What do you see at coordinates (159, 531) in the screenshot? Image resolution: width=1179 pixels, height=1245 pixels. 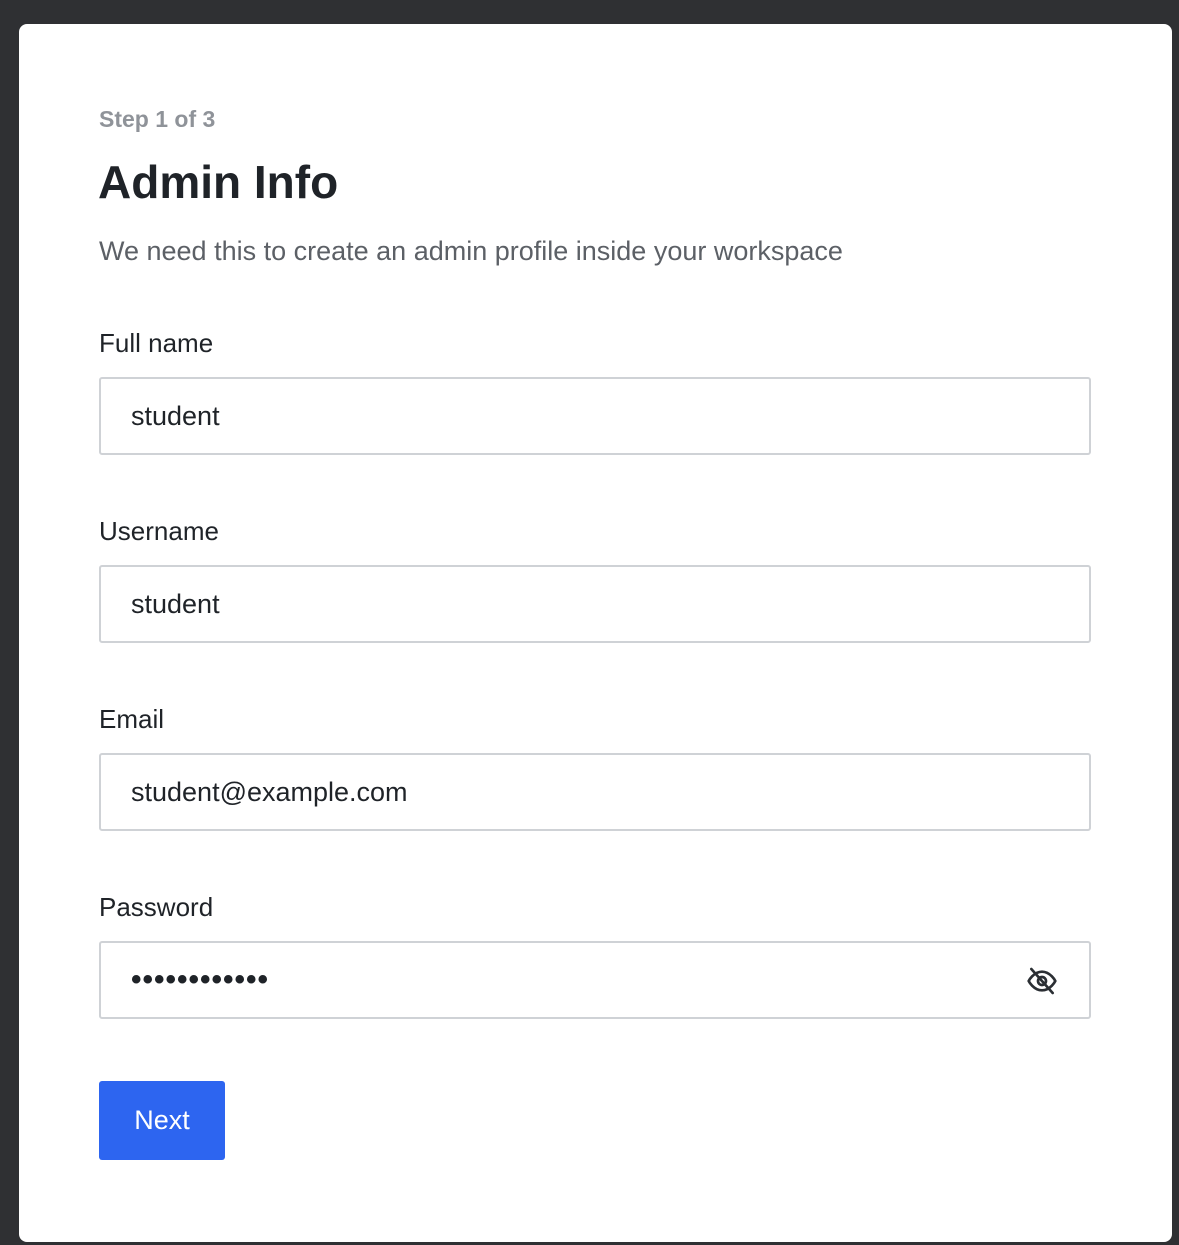 I see `username-label: Username` at bounding box center [159, 531].